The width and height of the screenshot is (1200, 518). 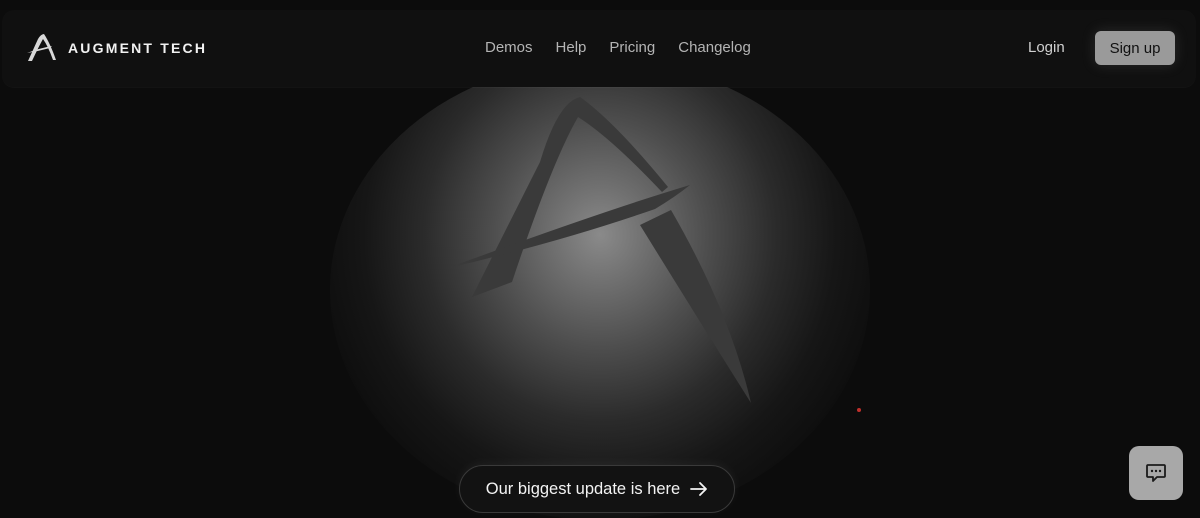 What do you see at coordinates (714, 47) in the screenshot?
I see `nav-link-changelog: Changelog` at bounding box center [714, 47].